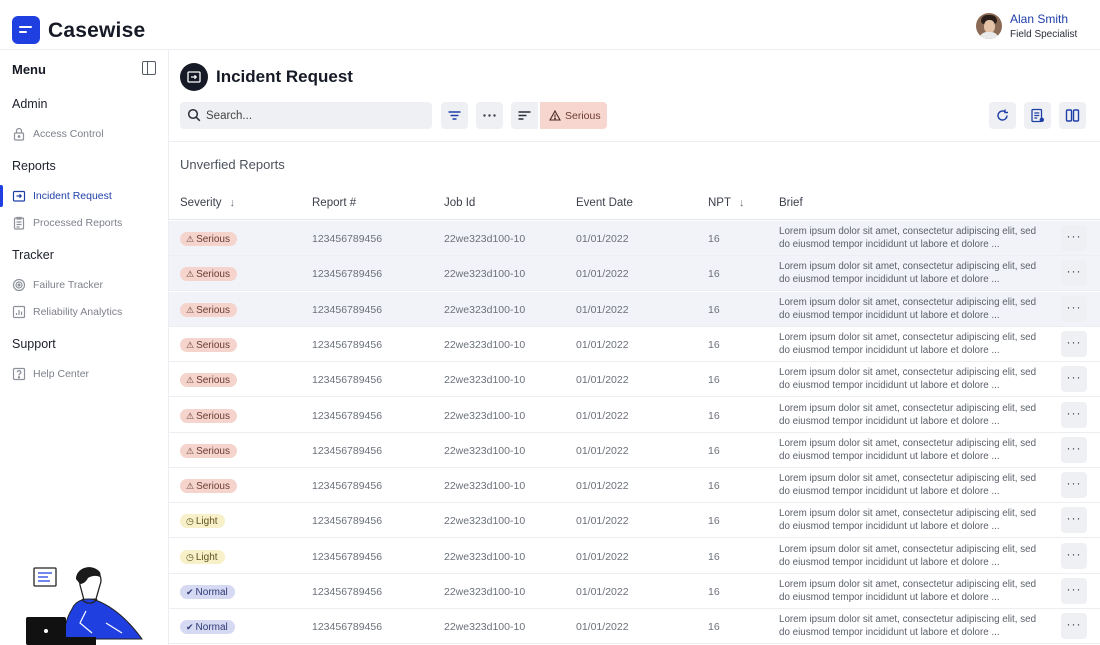 The height and width of the screenshot is (645, 1100). Describe the element at coordinates (334, 203) in the screenshot. I see `column-report: Report #` at that location.